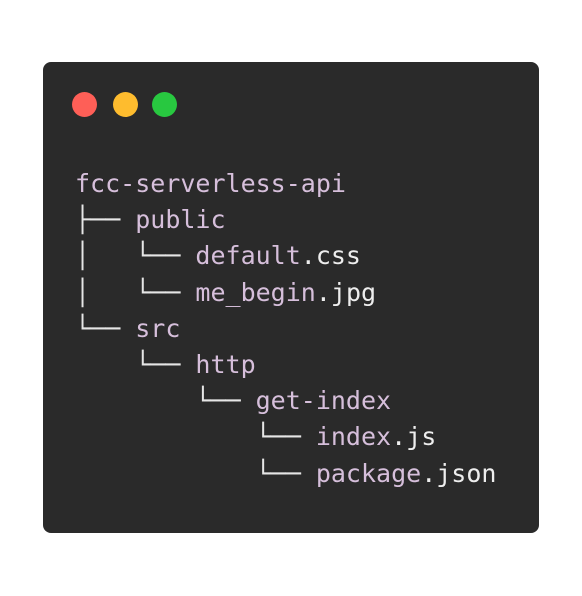 The image size is (582, 596). I want to click on tree-line-http: └── http, so click(285, 365).